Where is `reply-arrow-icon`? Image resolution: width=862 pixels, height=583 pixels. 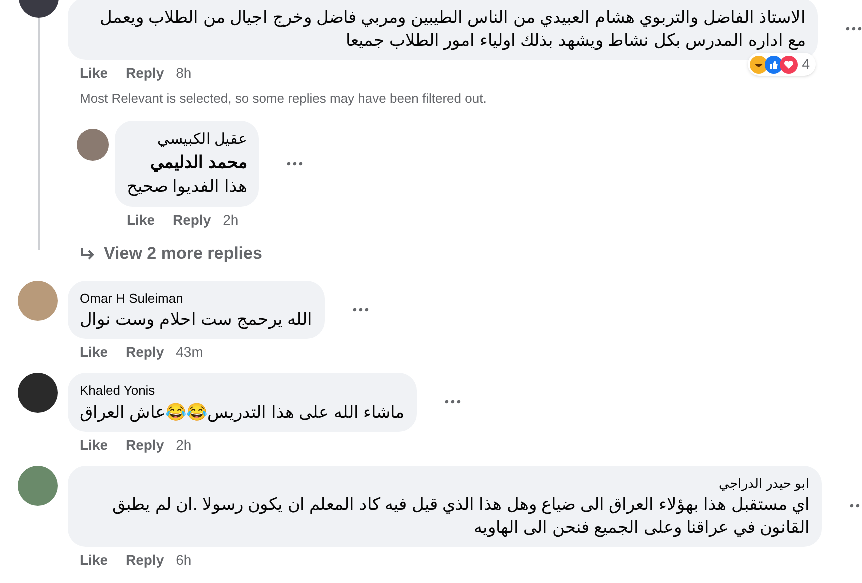 reply-arrow-icon is located at coordinates (88, 253).